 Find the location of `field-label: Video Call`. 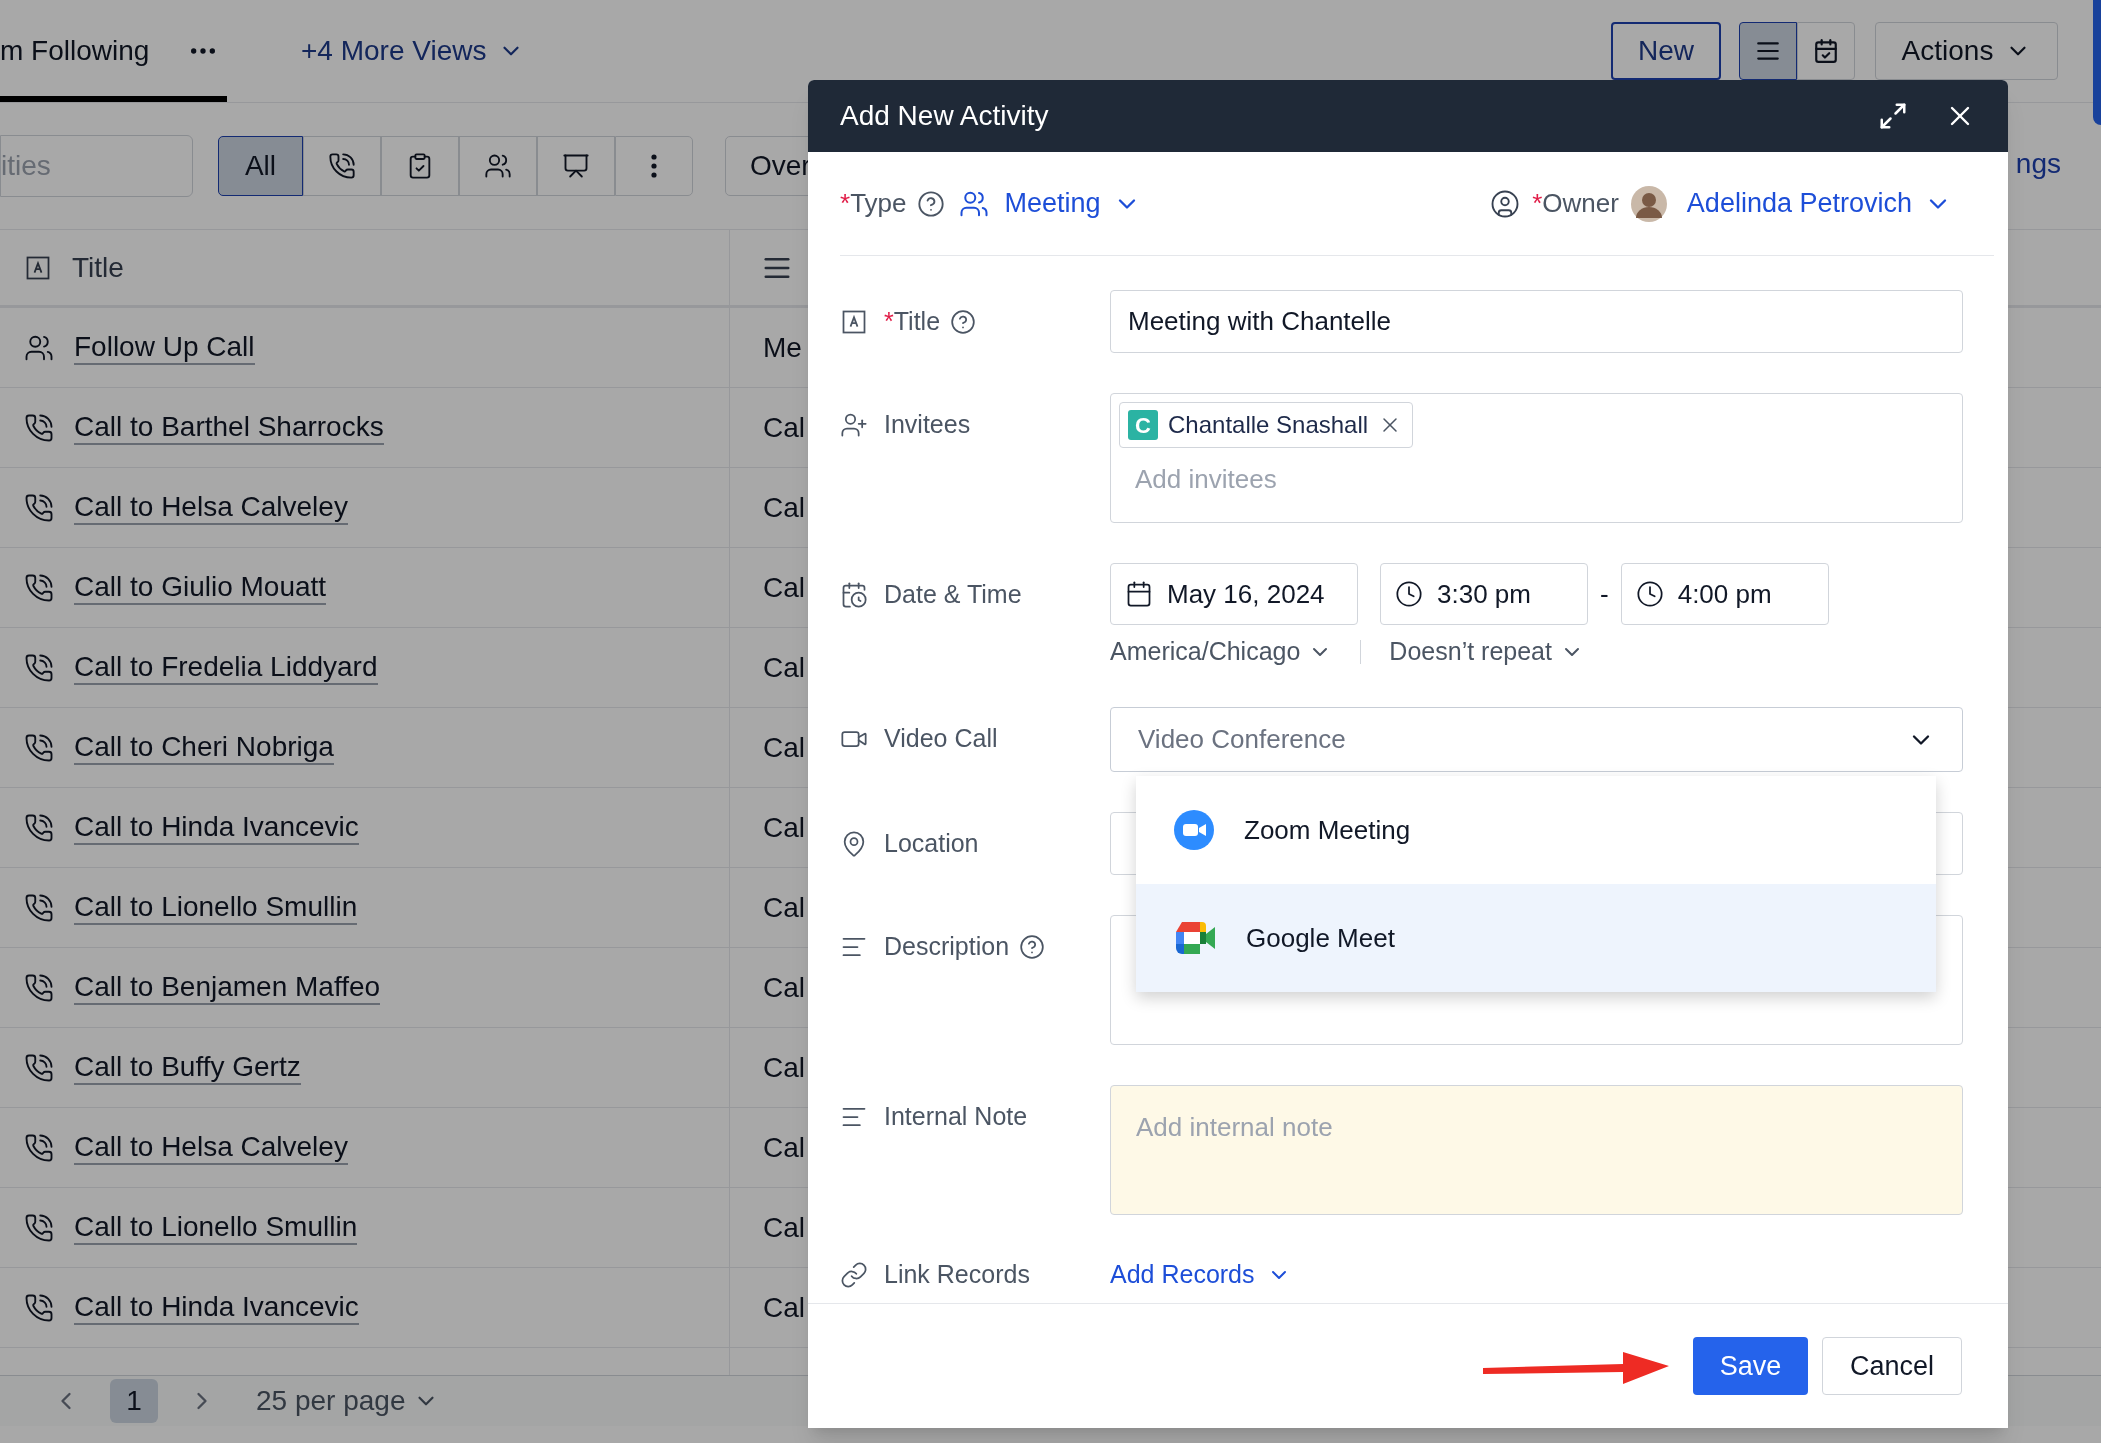

field-label: Video Call is located at coordinates (941, 738).